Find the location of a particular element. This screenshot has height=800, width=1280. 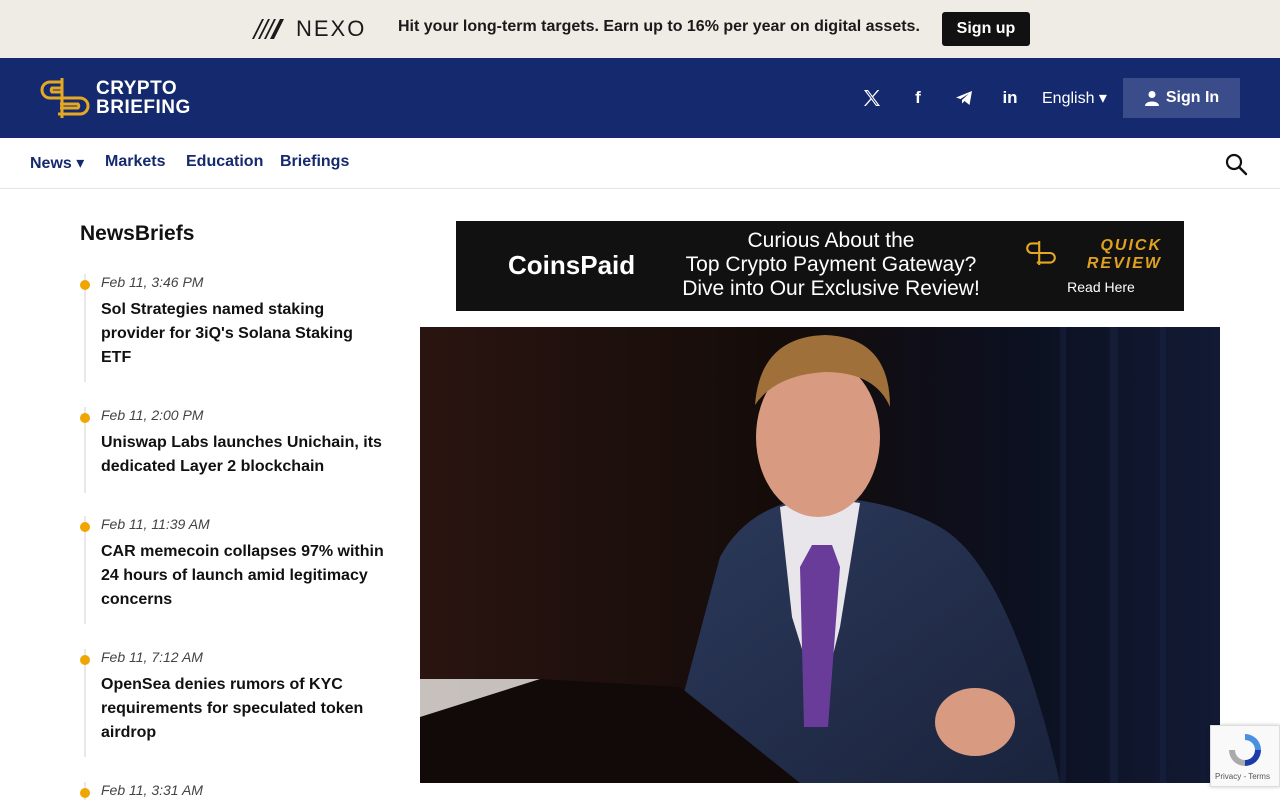

nexo-logo-icon is located at coordinates (268, 29).